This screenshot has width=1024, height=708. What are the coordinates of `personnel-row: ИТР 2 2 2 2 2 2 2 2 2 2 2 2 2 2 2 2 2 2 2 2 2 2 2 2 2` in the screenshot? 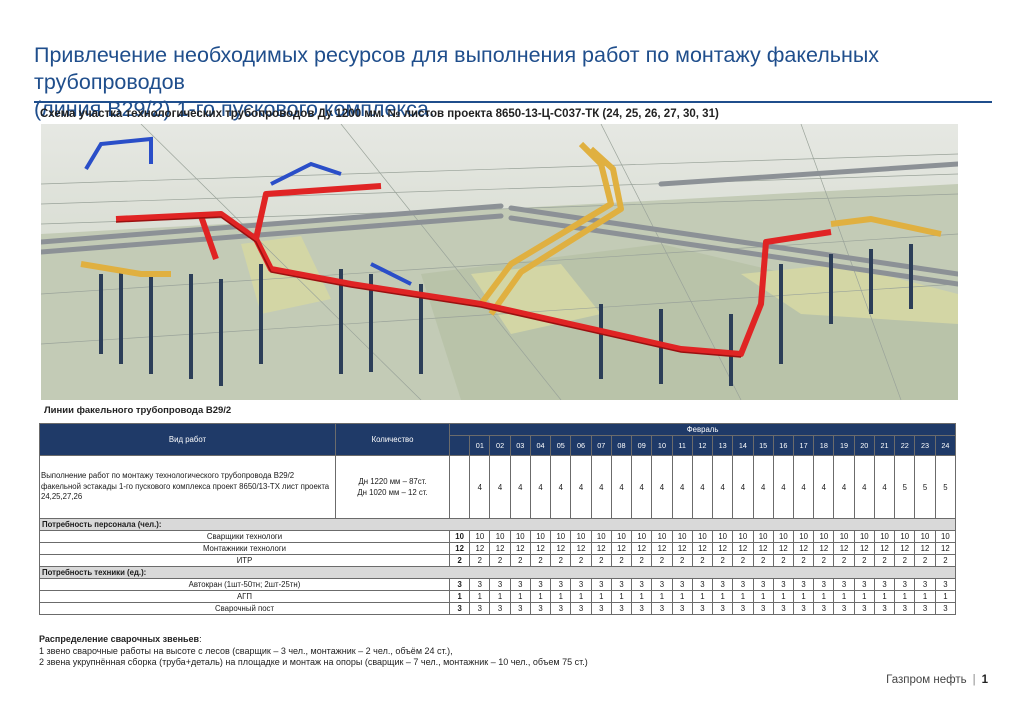 It's located at (498, 560).